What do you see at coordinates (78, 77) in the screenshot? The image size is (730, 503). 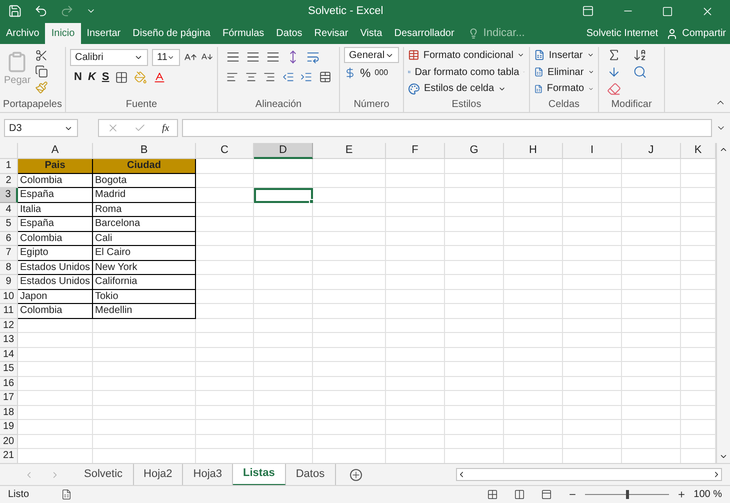 I see `bold-button: N` at bounding box center [78, 77].